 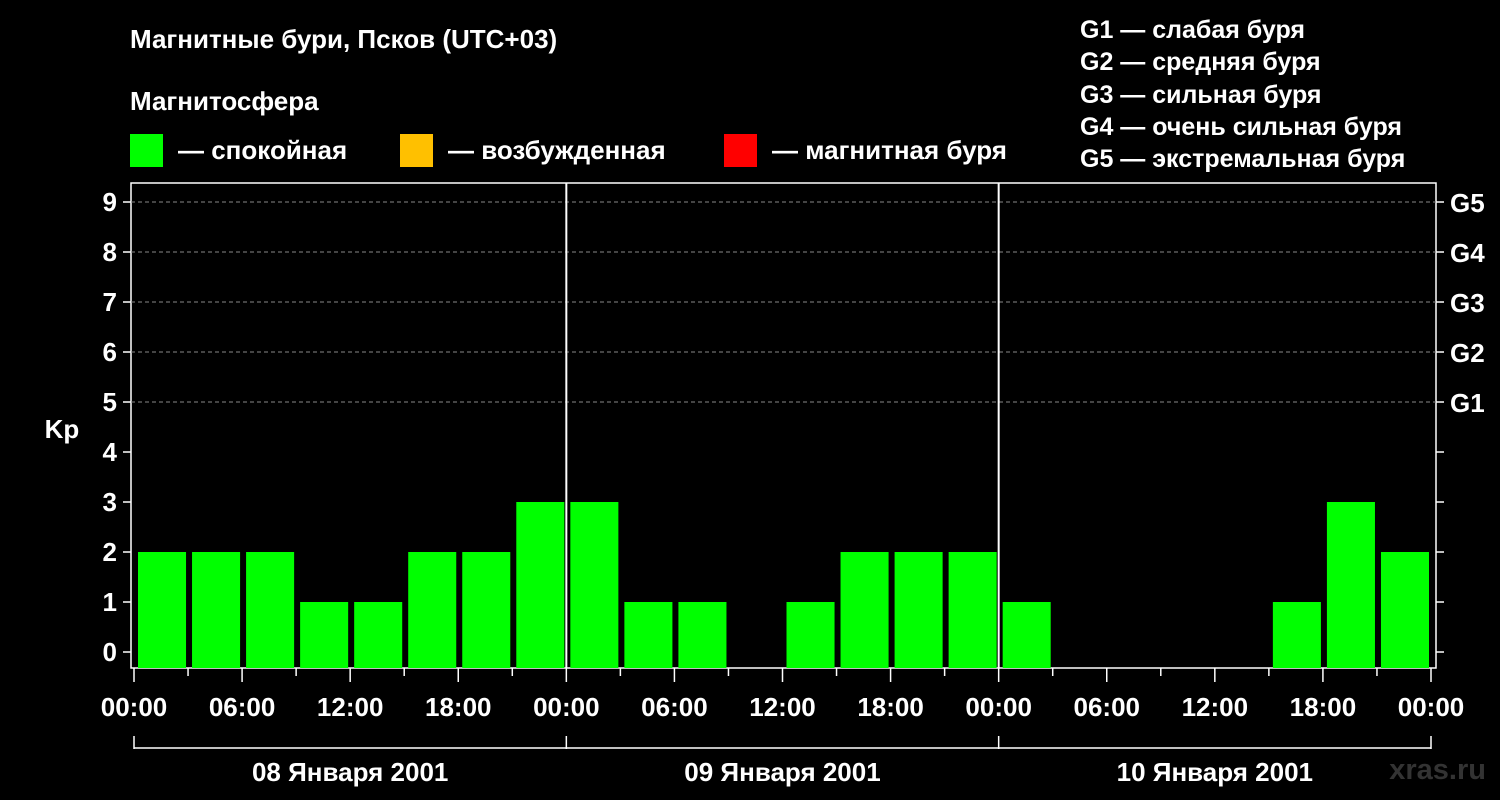 I want to click on watermark: xras.ru, so click(x=1437, y=770).